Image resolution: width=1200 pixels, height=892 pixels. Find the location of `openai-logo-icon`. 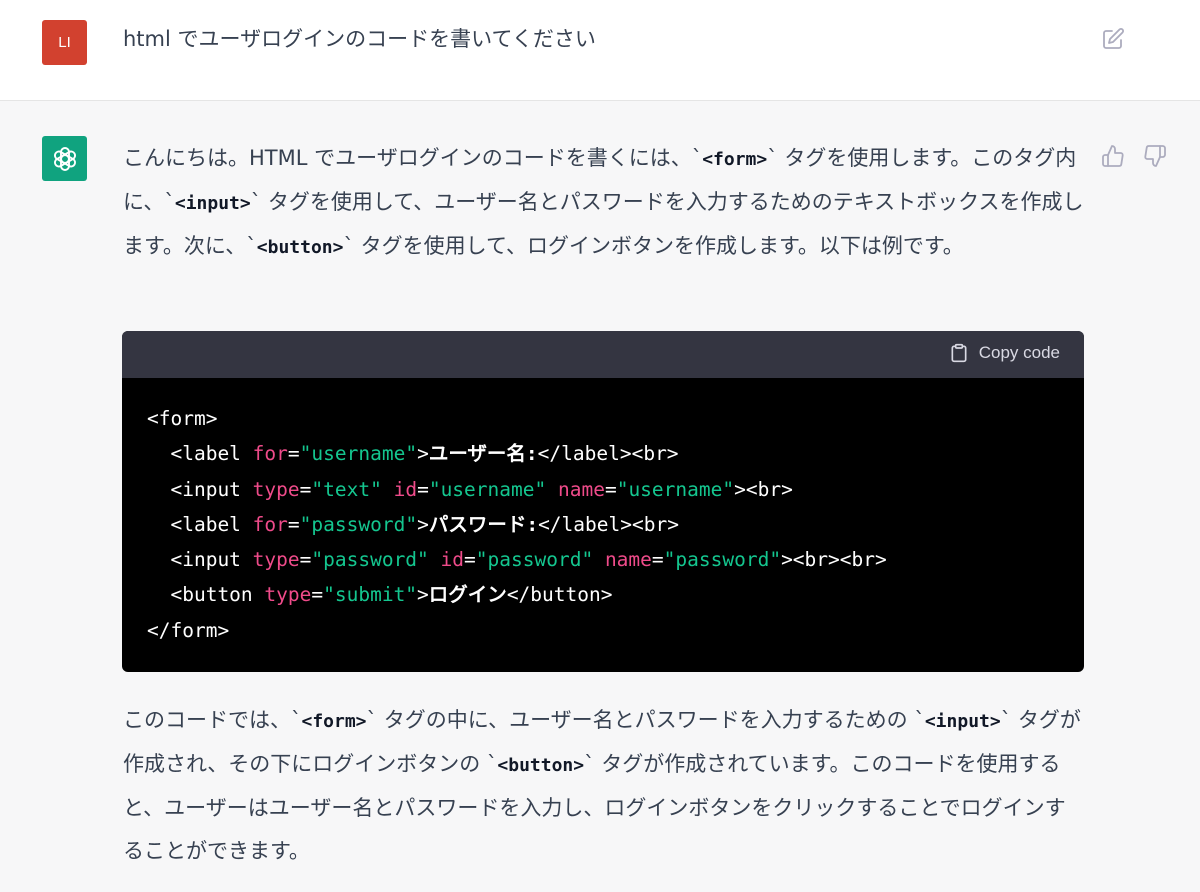

openai-logo-icon is located at coordinates (64, 158).